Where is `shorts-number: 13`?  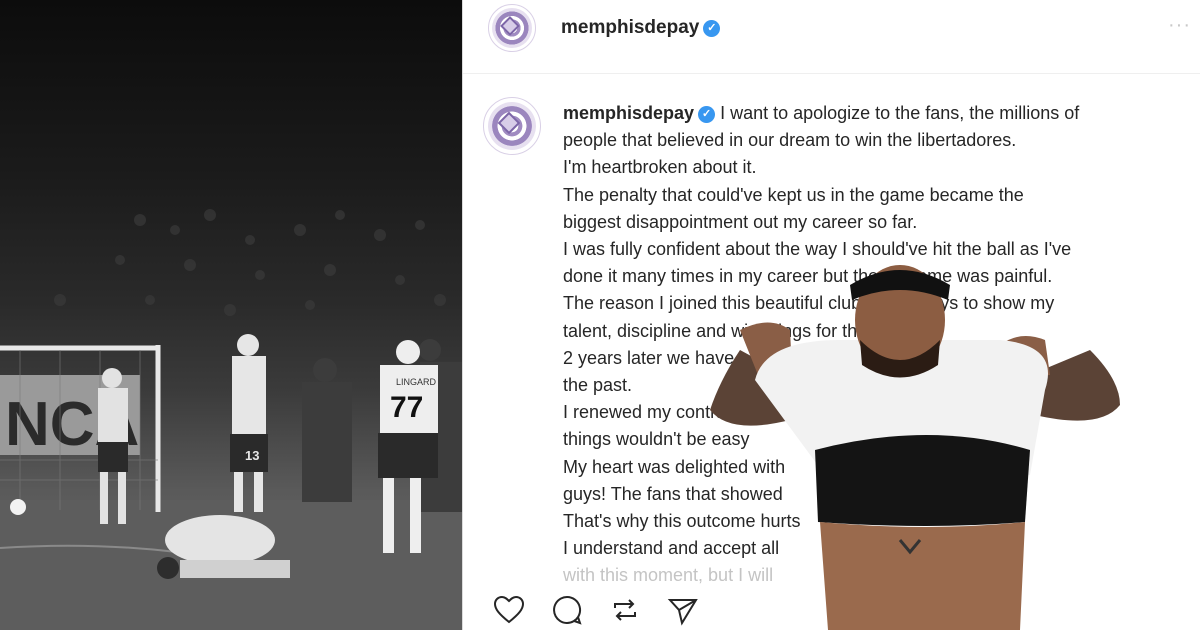 shorts-number: 13 is located at coordinates (252, 455).